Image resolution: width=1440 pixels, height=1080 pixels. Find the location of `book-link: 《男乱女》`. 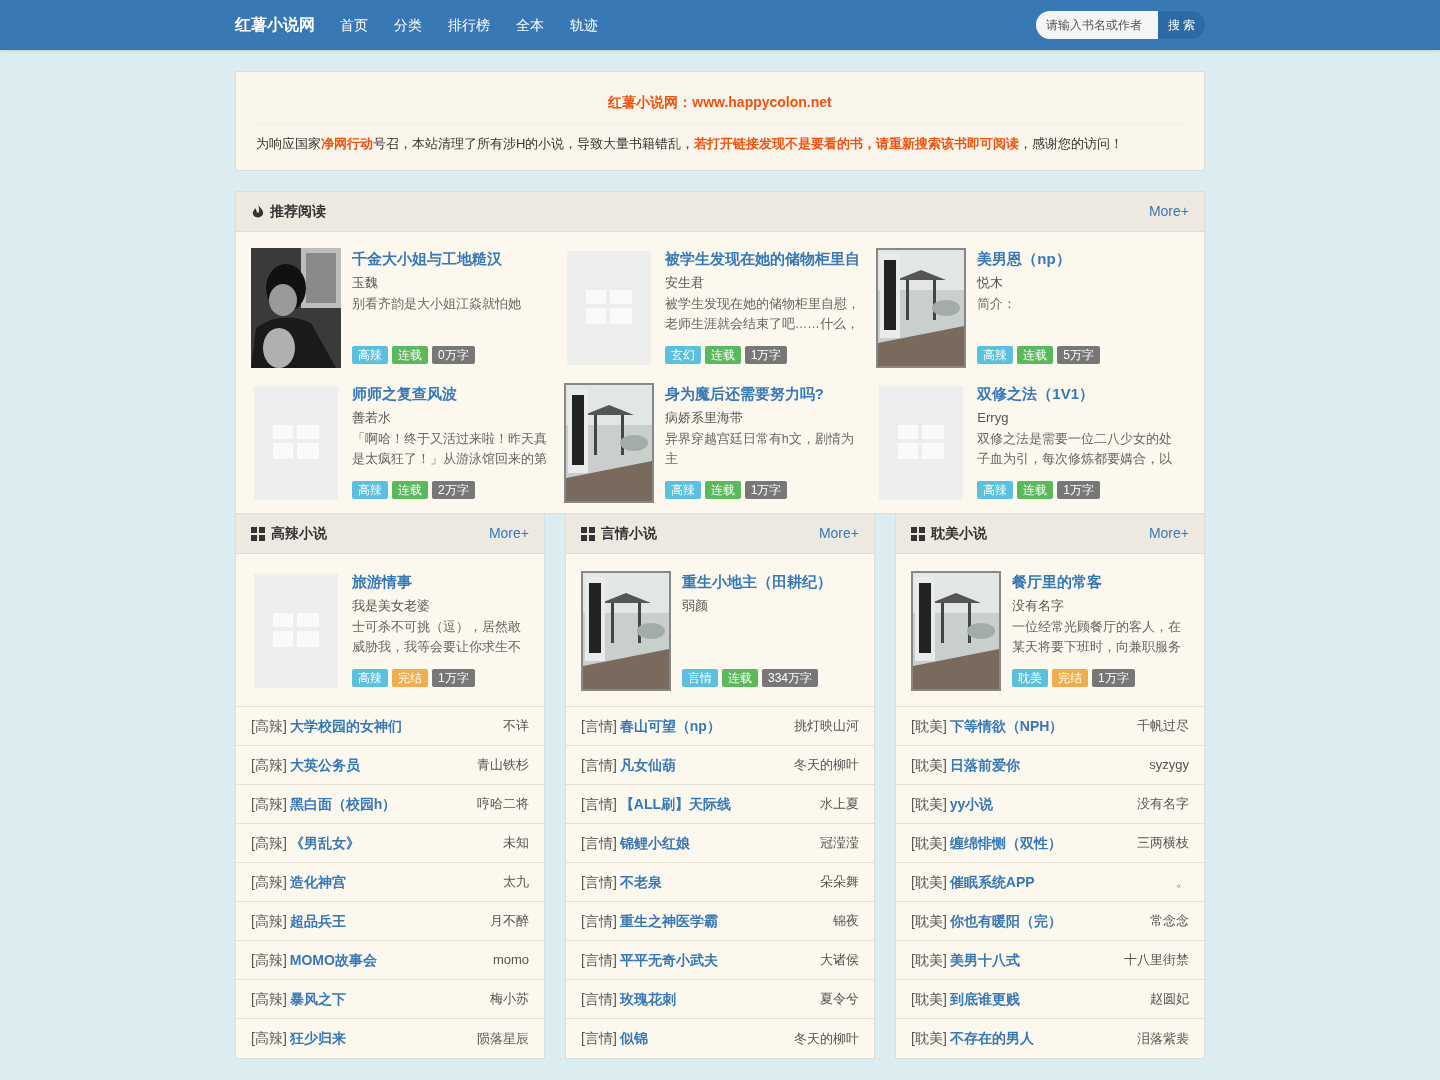

book-link: 《男乱女》 is located at coordinates (324, 843).